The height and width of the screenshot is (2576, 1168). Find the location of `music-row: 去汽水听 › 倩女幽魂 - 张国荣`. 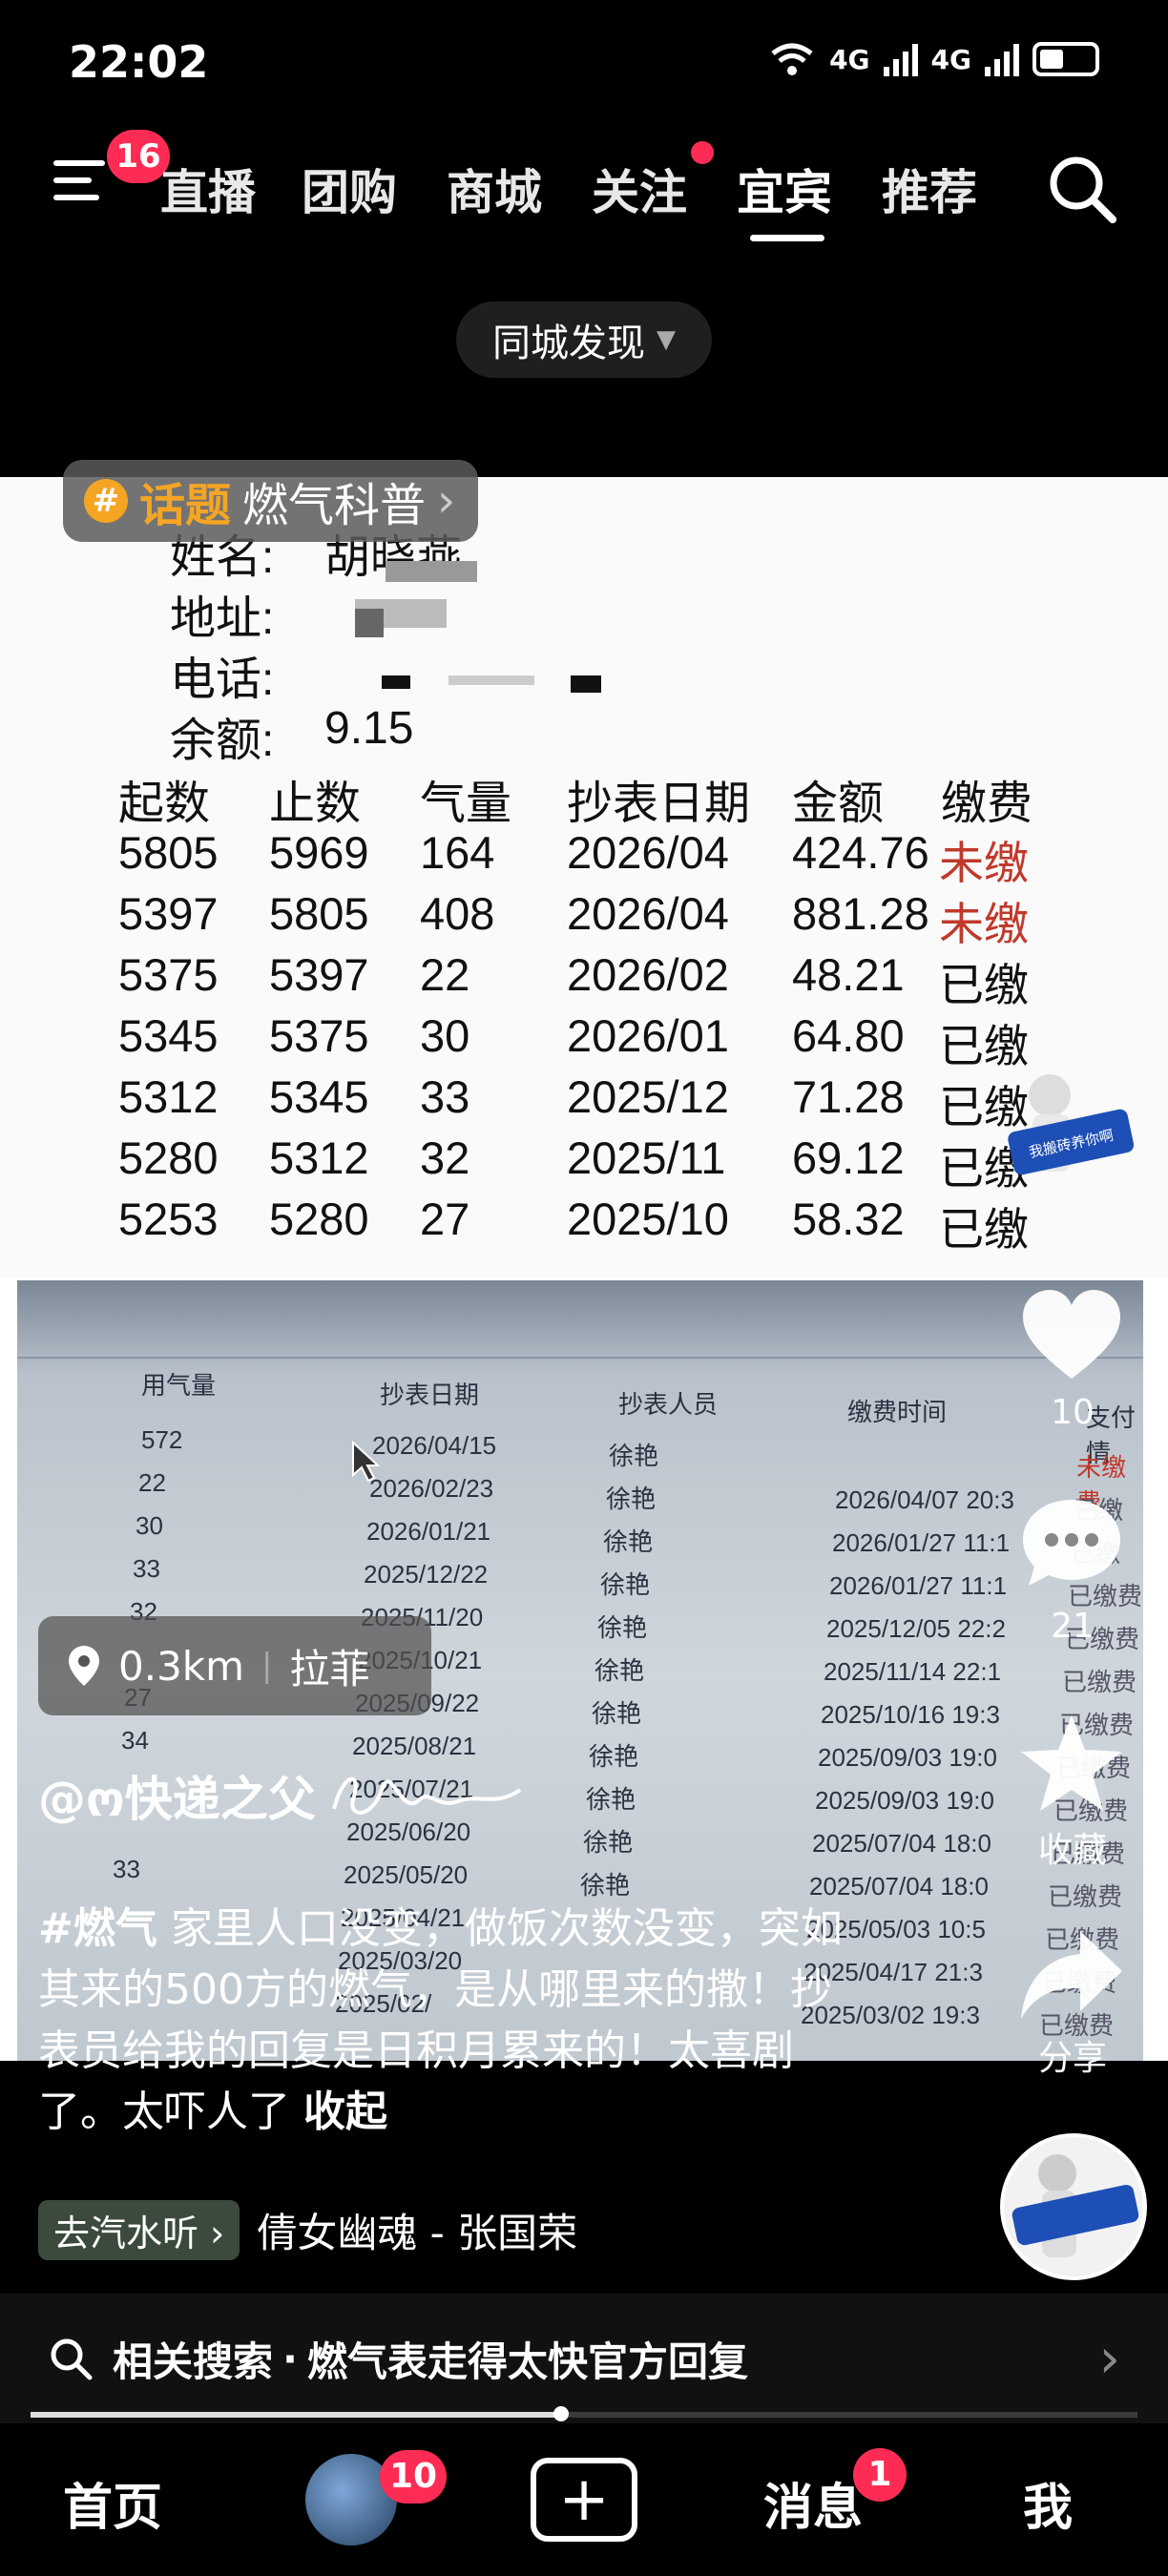

music-row: 去汽水听 › 倩女幽魂 - 张国荣 is located at coordinates (307, 2230).